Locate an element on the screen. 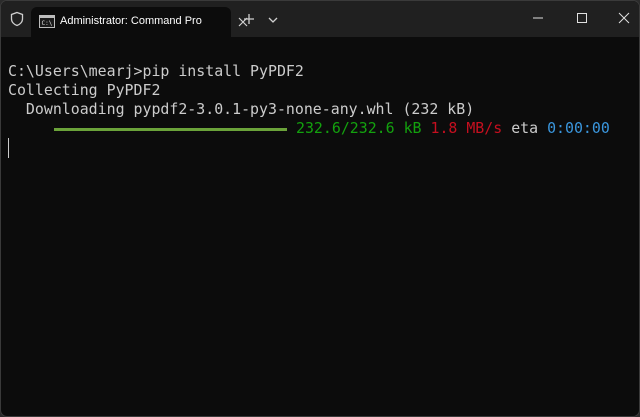 The image size is (640, 417). shield-icon is located at coordinates (17, 19).